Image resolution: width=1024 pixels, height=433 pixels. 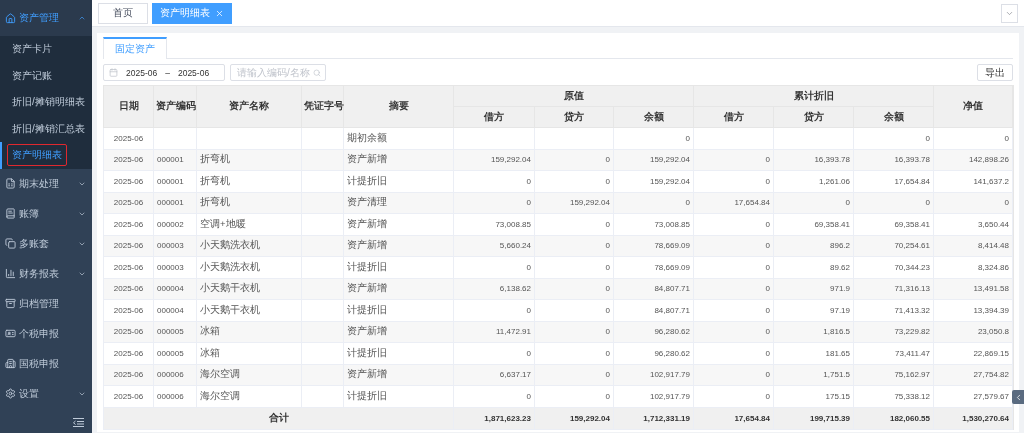 What do you see at coordinates (48, 128) in the screenshot?
I see `submenu-item: 折旧/摊销汇总表` at bounding box center [48, 128].